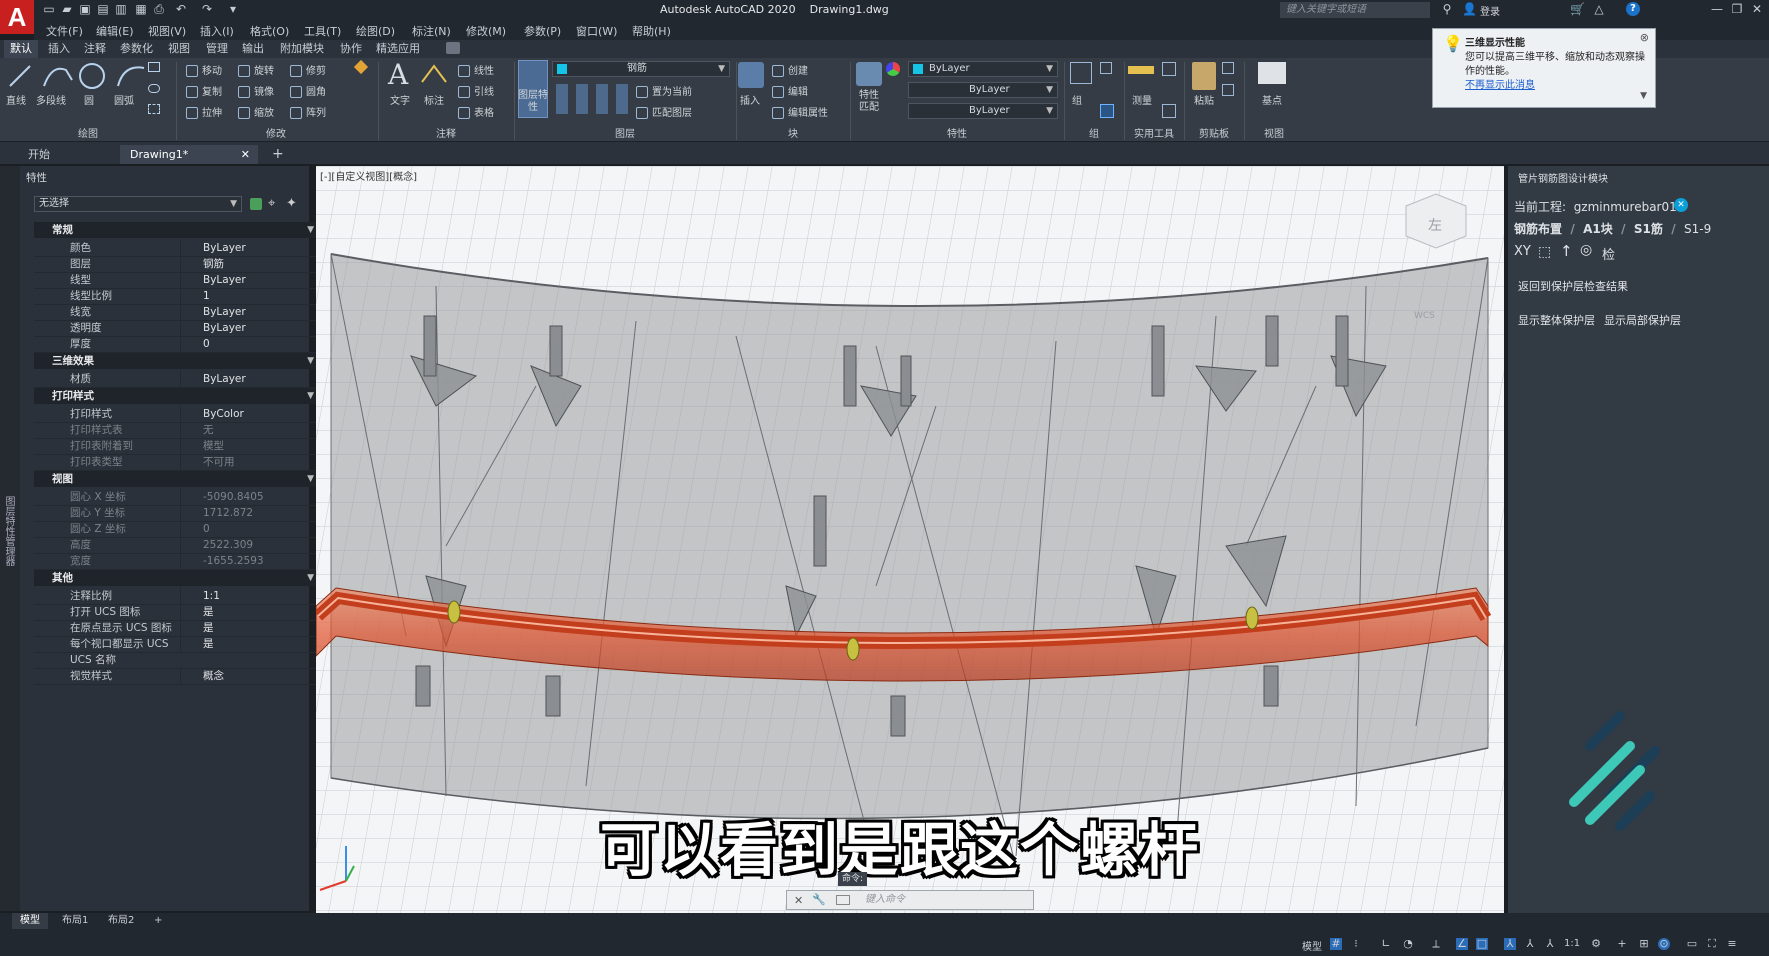  I want to click on isolate-objects-icon: ▭, so click(1692, 944).